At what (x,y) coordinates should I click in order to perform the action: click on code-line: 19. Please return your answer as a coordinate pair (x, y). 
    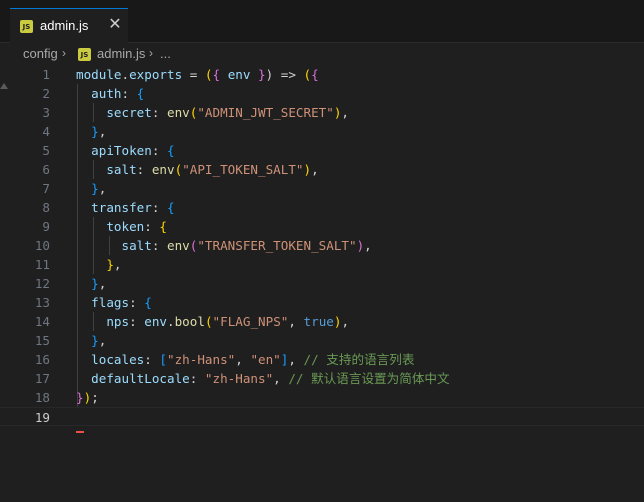
    Looking at the image, I should click on (322, 416).